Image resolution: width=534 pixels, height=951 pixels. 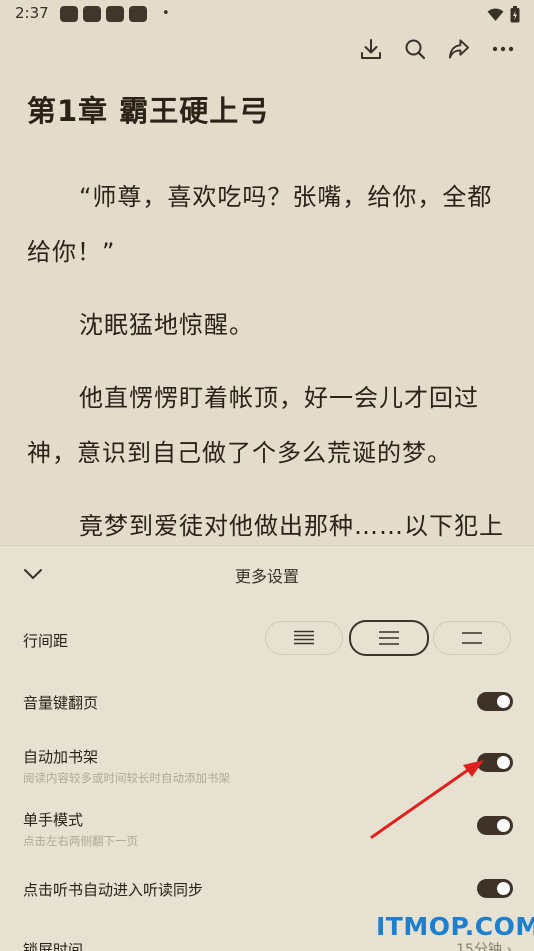 I want to click on auto-bookshelf-row: 自动加书架 阅读内容较多或时间较长时自动添加书架, so click(x=268, y=766).